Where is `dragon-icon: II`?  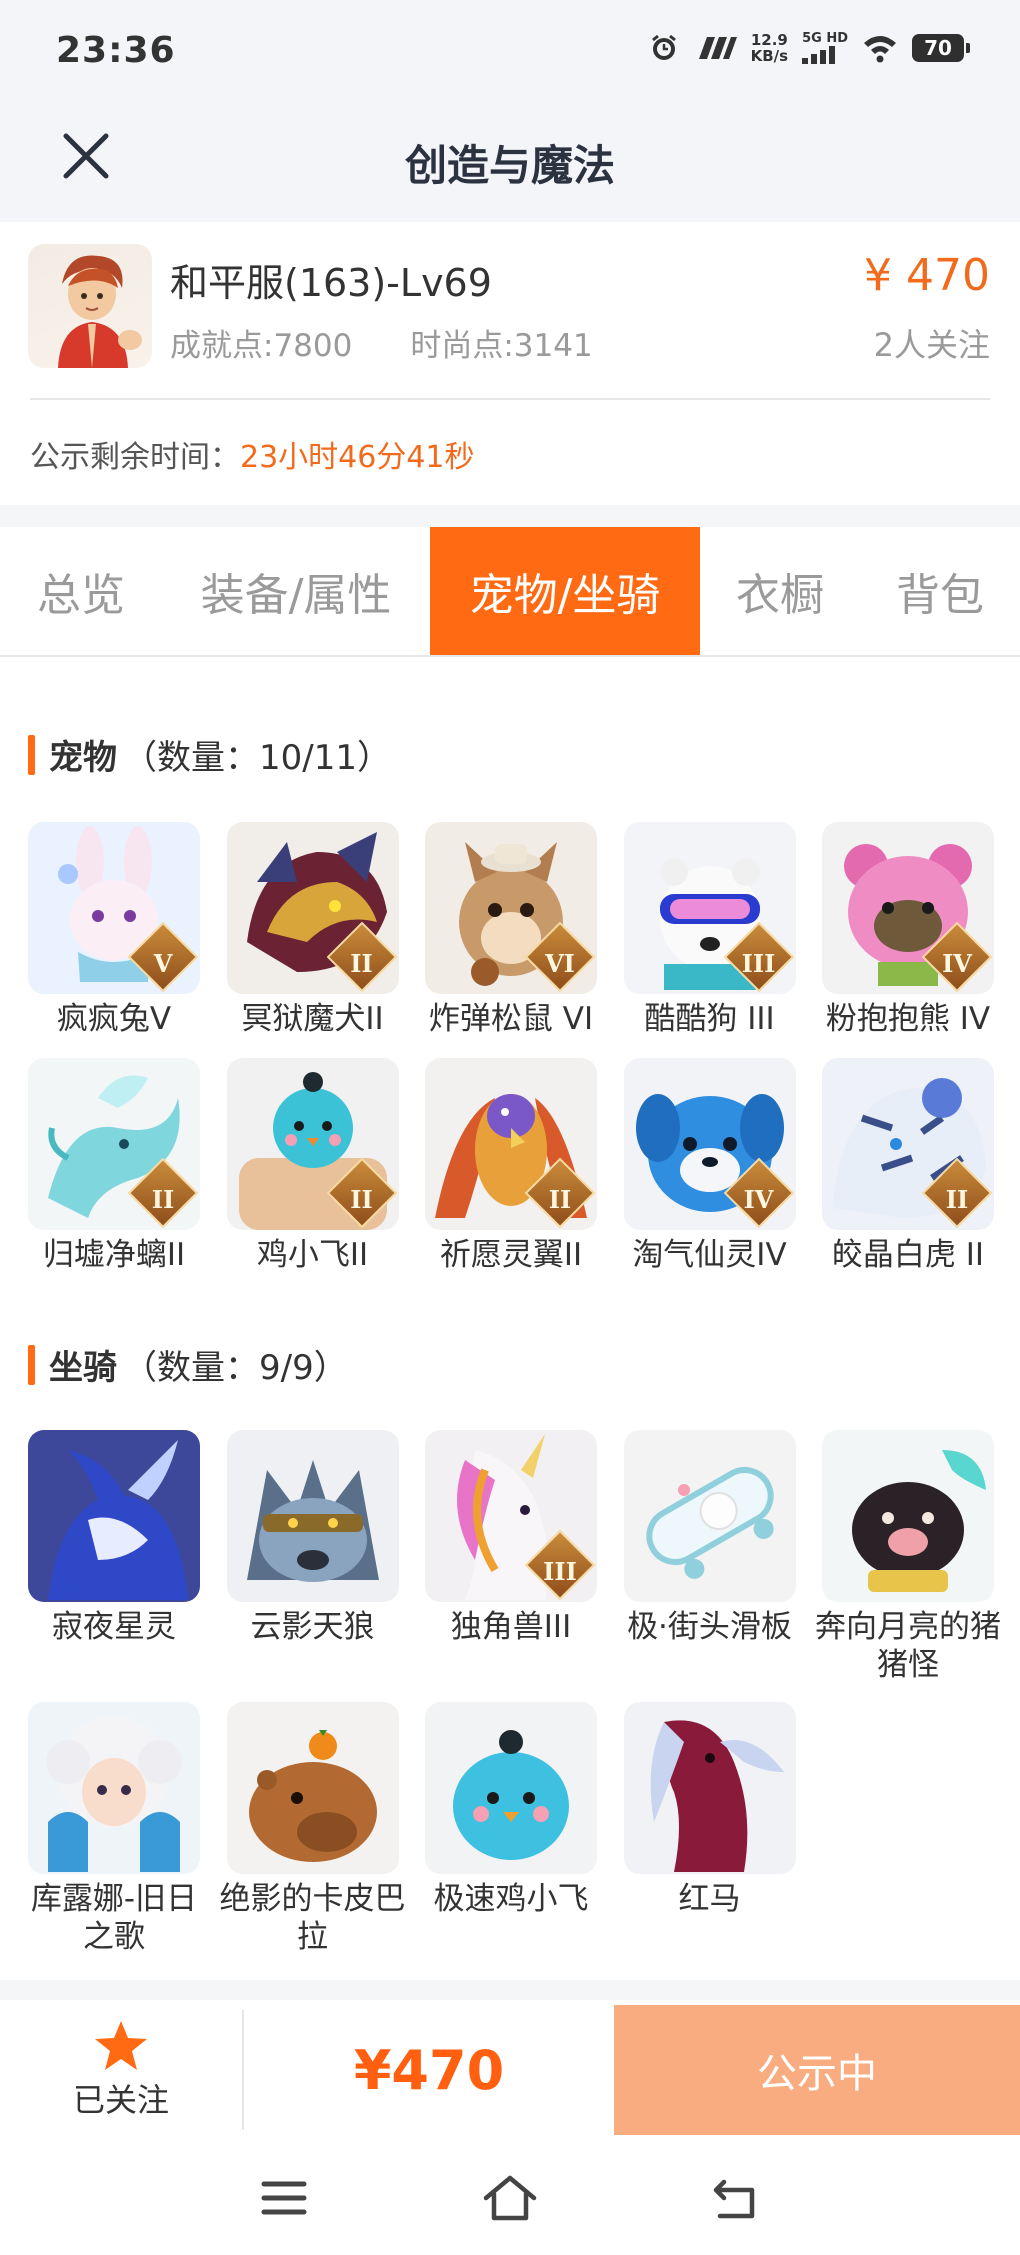 dragon-icon: II is located at coordinates (114, 1144).